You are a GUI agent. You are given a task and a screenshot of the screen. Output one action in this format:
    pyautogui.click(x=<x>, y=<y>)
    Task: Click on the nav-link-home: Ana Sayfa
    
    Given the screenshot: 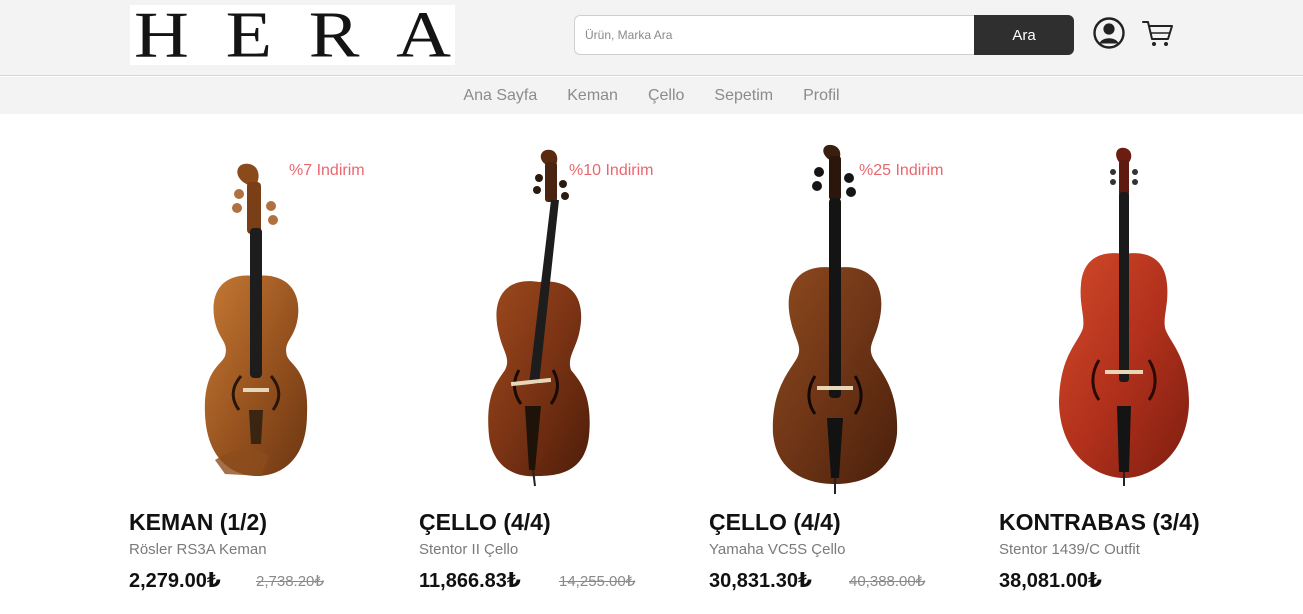 What is the action you would take?
    pyautogui.click(x=500, y=96)
    